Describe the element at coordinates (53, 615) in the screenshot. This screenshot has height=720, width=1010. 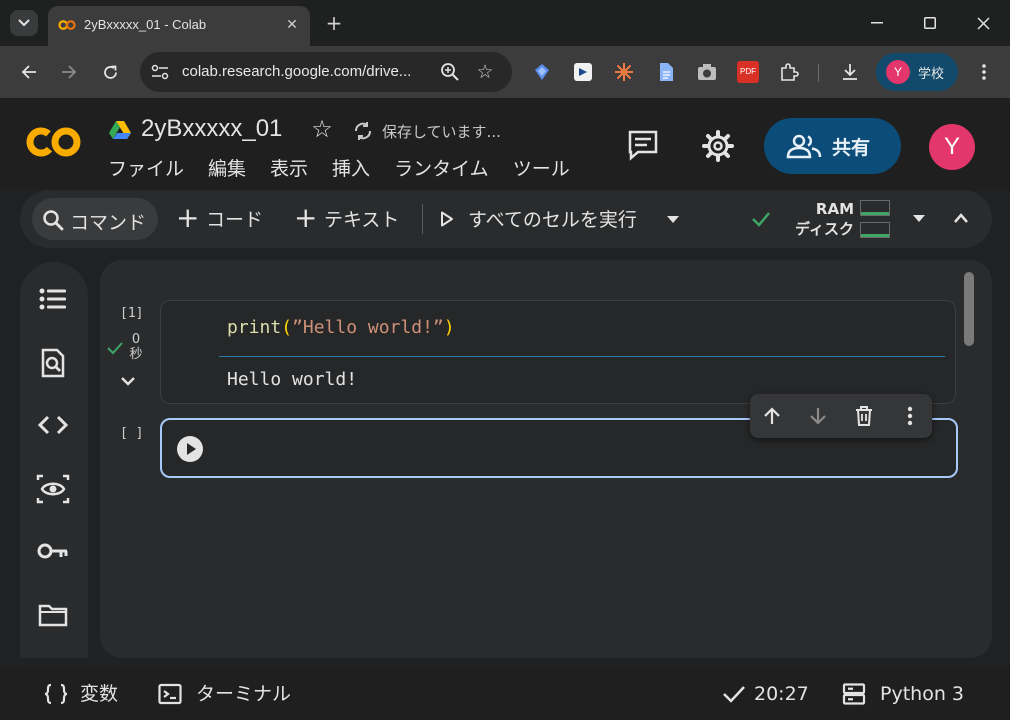
I see `files-folder-icon` at that location.